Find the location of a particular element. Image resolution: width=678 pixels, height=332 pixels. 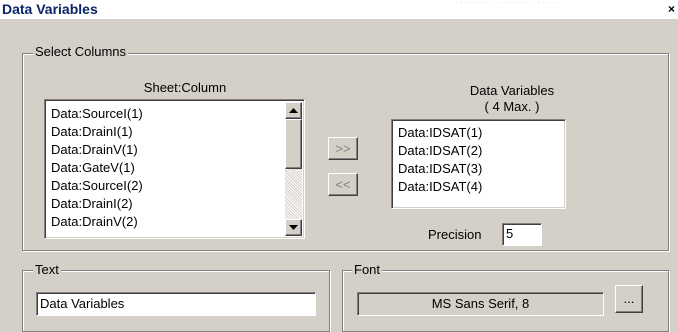

font-display: MS Sans Serif, 8 is located at coordinates (480, 304).